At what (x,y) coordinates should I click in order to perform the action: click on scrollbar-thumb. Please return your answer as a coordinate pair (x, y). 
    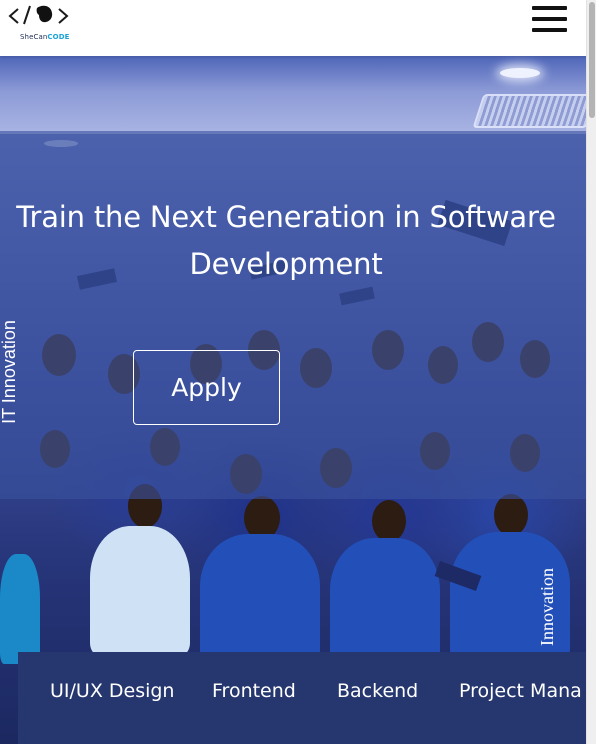
    Looking at the image, I should click on (592, 60).